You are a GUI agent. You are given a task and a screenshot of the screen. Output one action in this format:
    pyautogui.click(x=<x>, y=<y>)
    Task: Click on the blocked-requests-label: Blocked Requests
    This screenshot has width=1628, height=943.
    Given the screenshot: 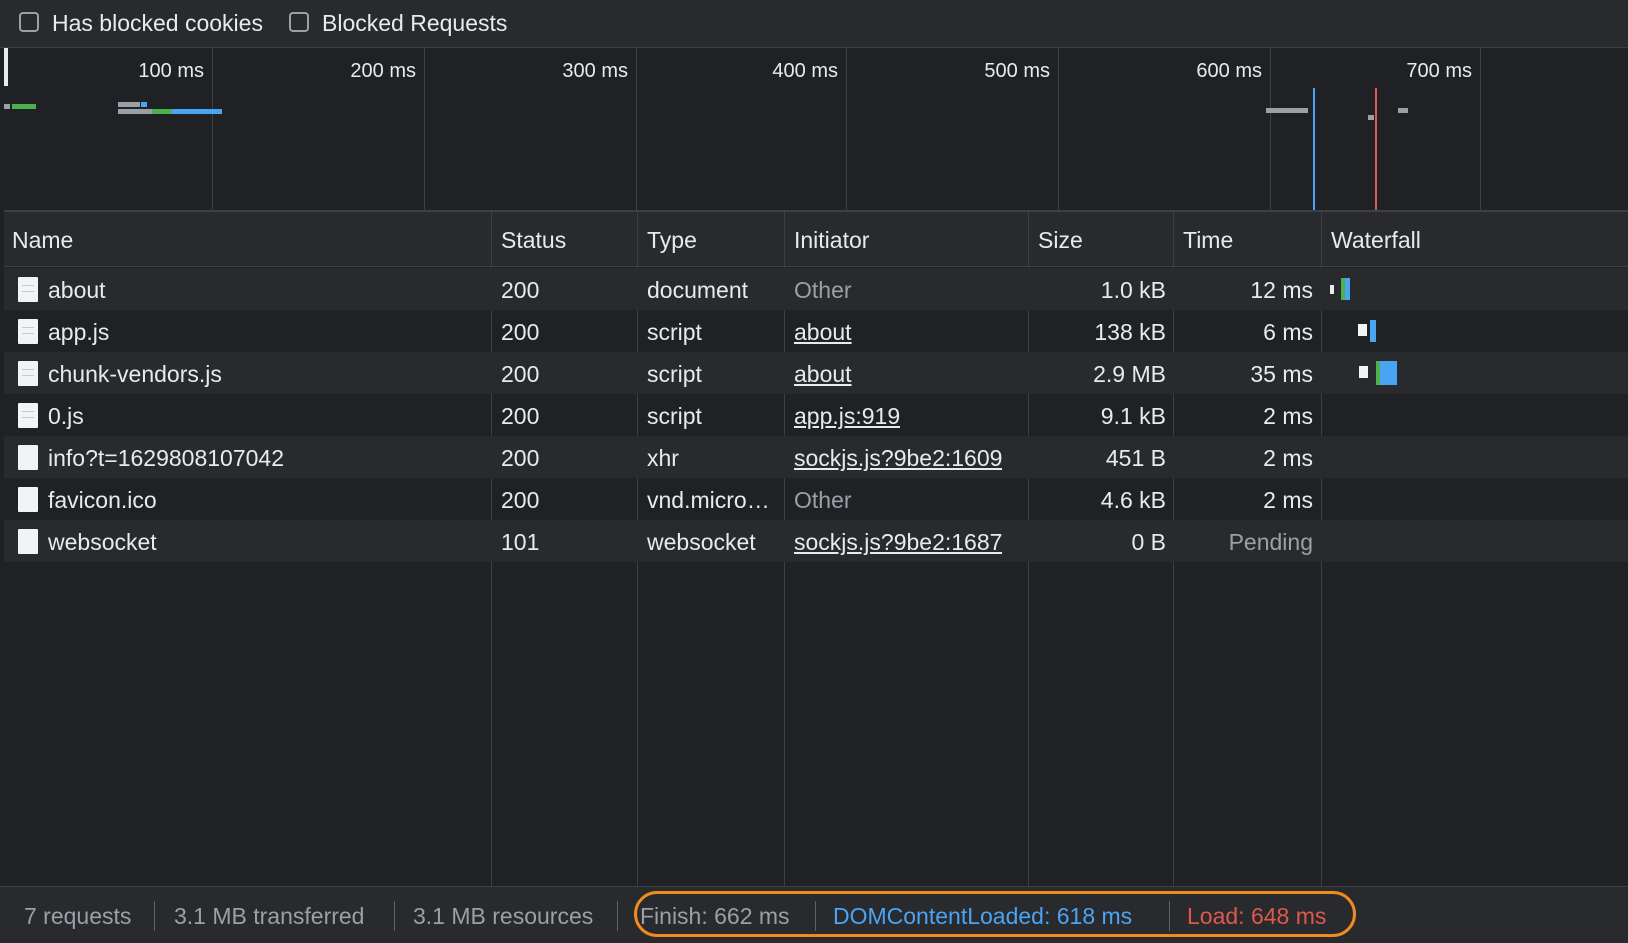 What is the action you would take?
    pyautogui.click(x=414, y=23)
    